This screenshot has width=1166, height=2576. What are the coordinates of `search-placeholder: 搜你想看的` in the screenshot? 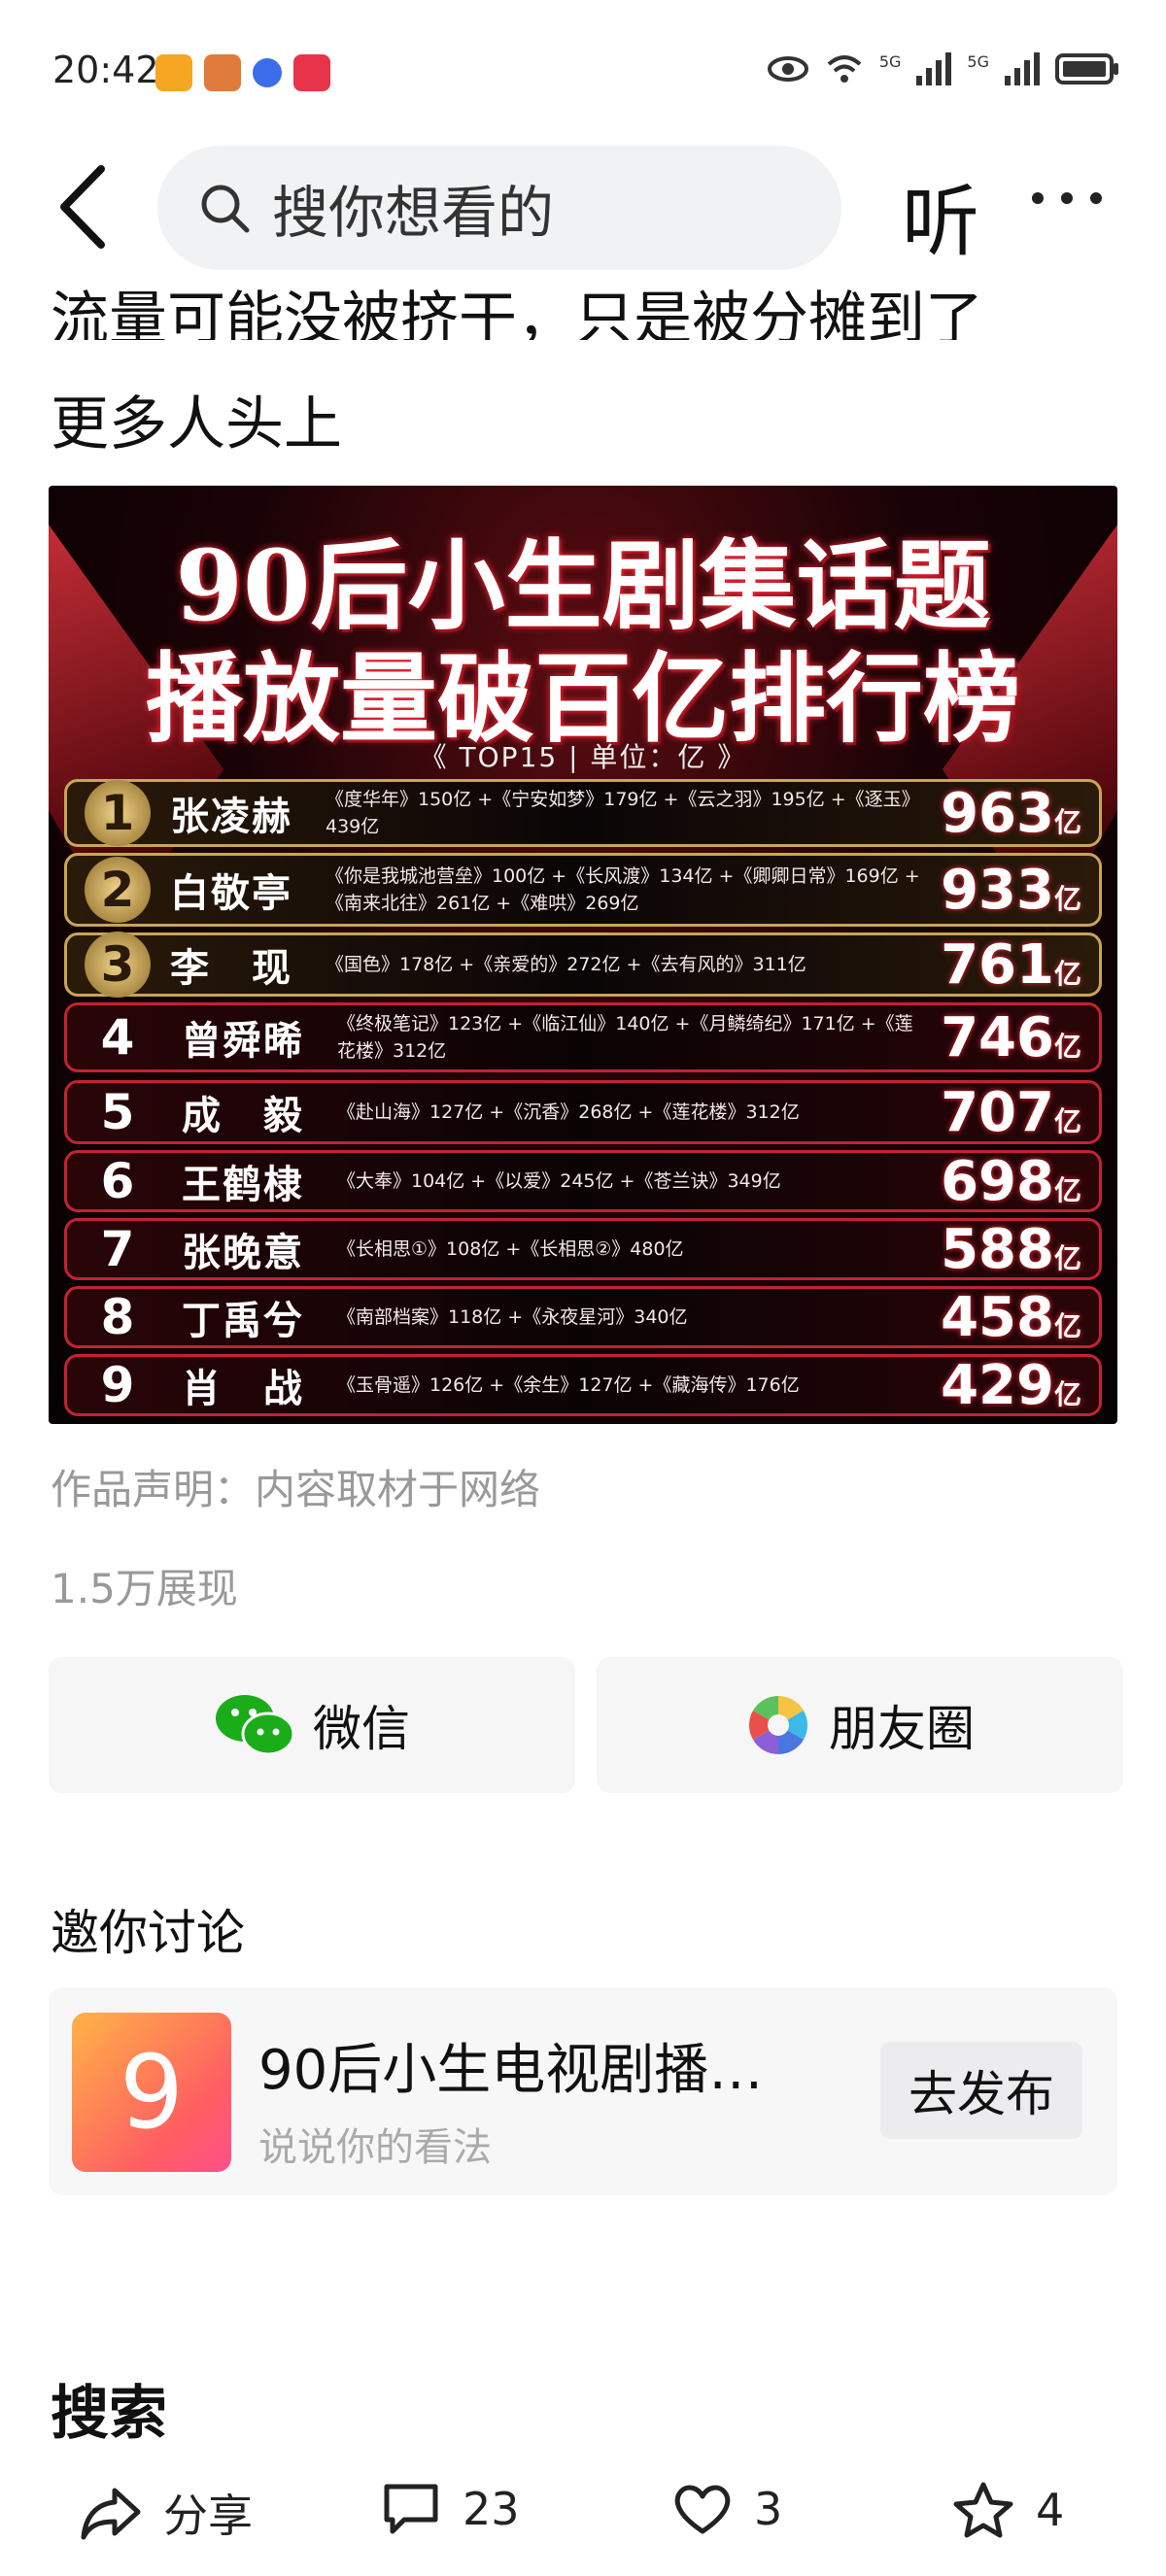 It's located at (413, 213).